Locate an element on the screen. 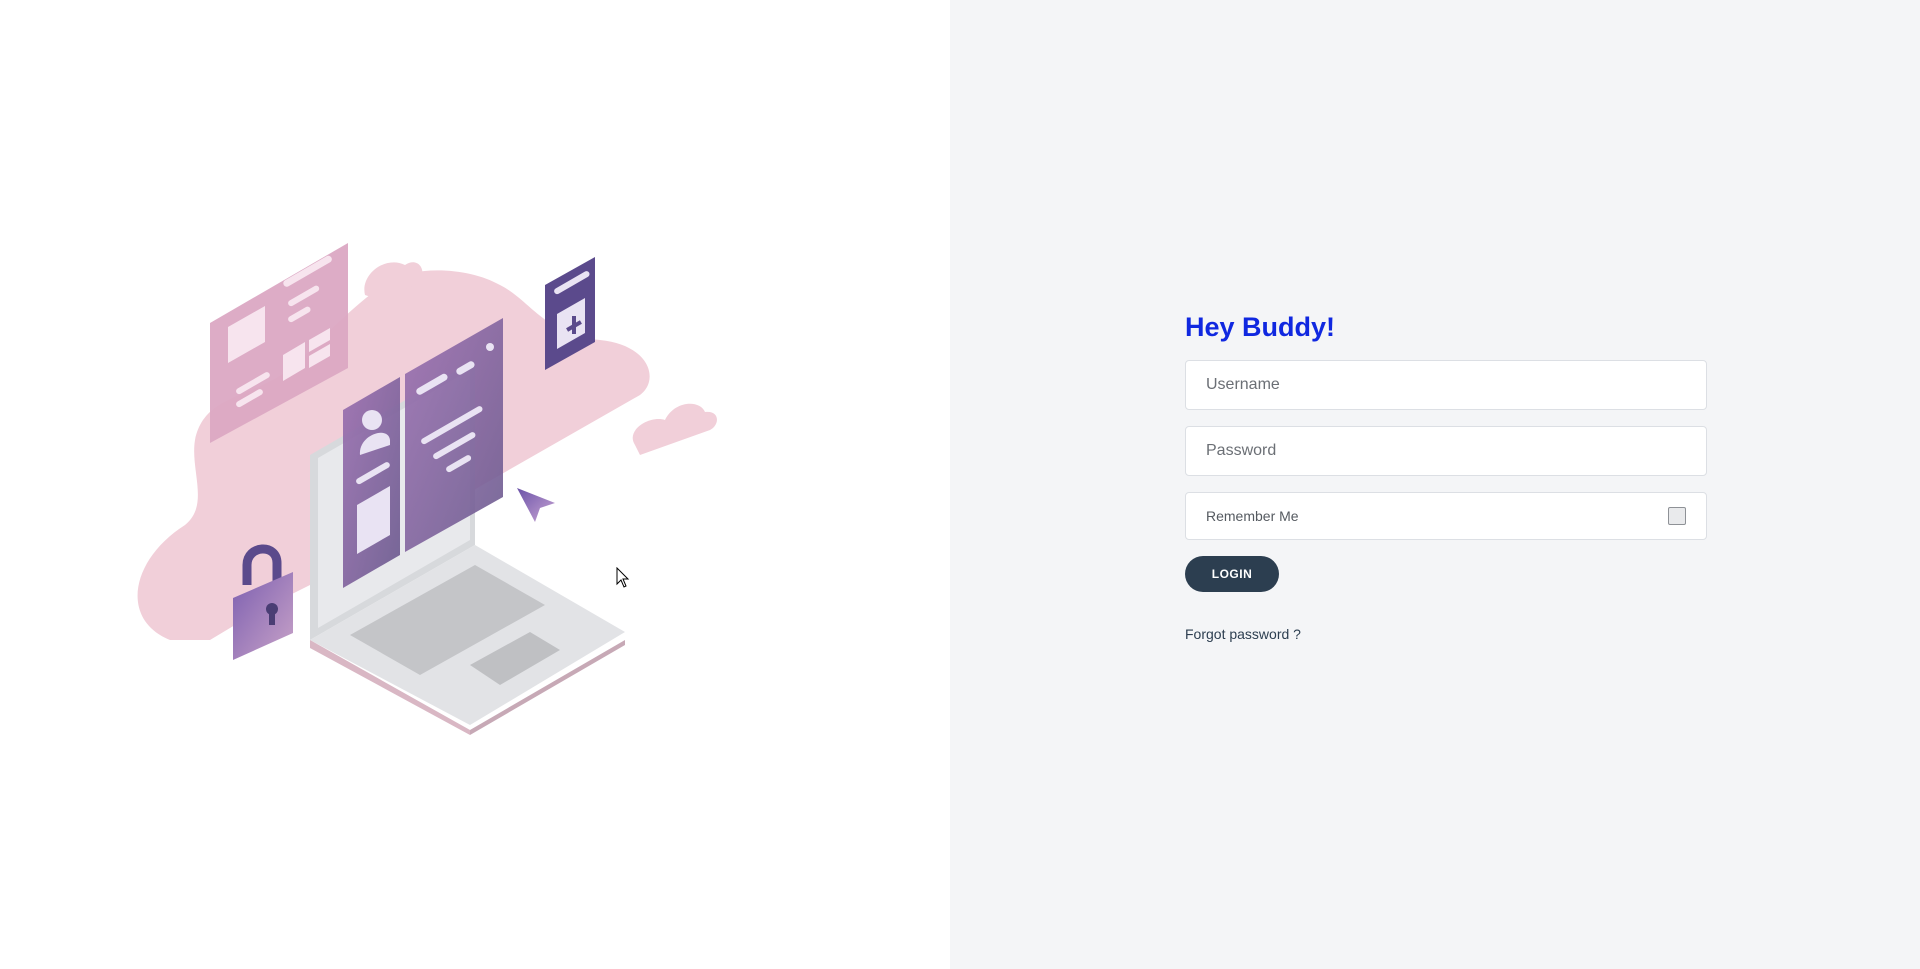  login-button: LOGIN is located at coordinates (1232, 574).